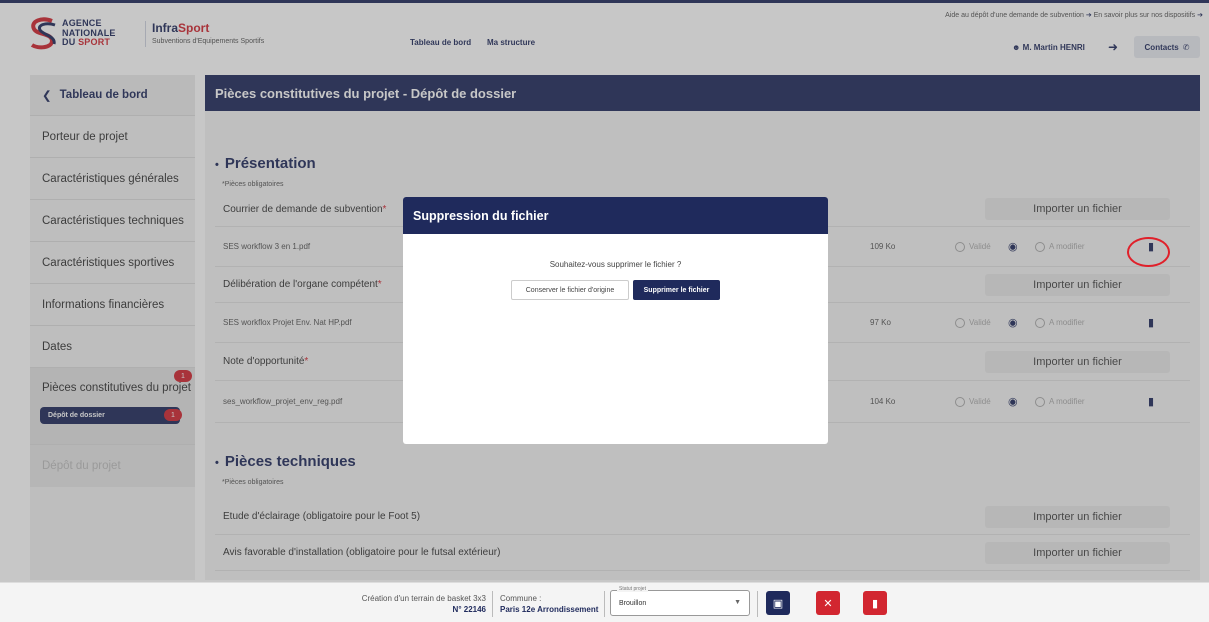 The width and height of the screenshot is (1209, 622). What do you see at coordinates (521, 598) in the screenshot?
I see `footer-commune-label: Commune :` at bounding box center [521, 598].